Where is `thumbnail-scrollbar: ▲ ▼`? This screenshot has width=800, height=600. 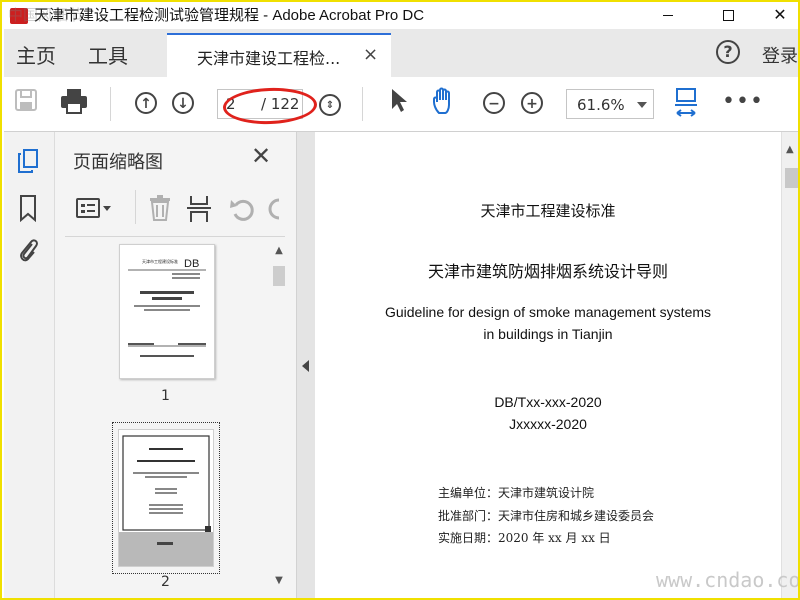
thumbnail-scrollbar: ▲ ▼ is located at coordinates (279, 421).